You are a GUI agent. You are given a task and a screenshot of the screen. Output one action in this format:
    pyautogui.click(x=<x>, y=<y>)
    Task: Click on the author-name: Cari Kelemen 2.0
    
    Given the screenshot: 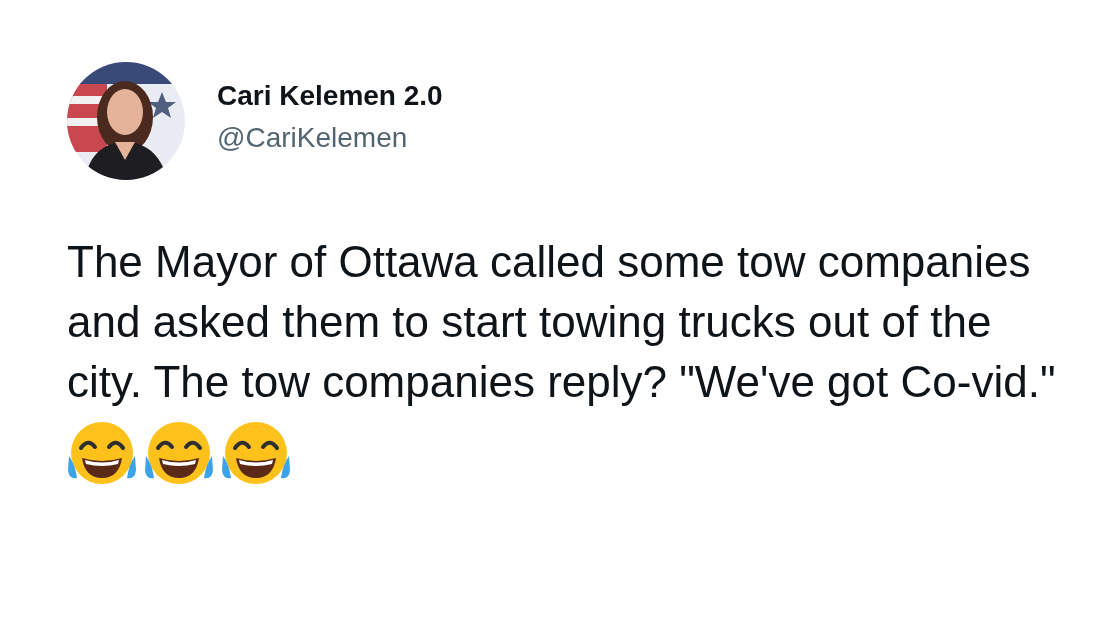 What is the action you would take?
    pyautogui.click(x=330, y=96)
    